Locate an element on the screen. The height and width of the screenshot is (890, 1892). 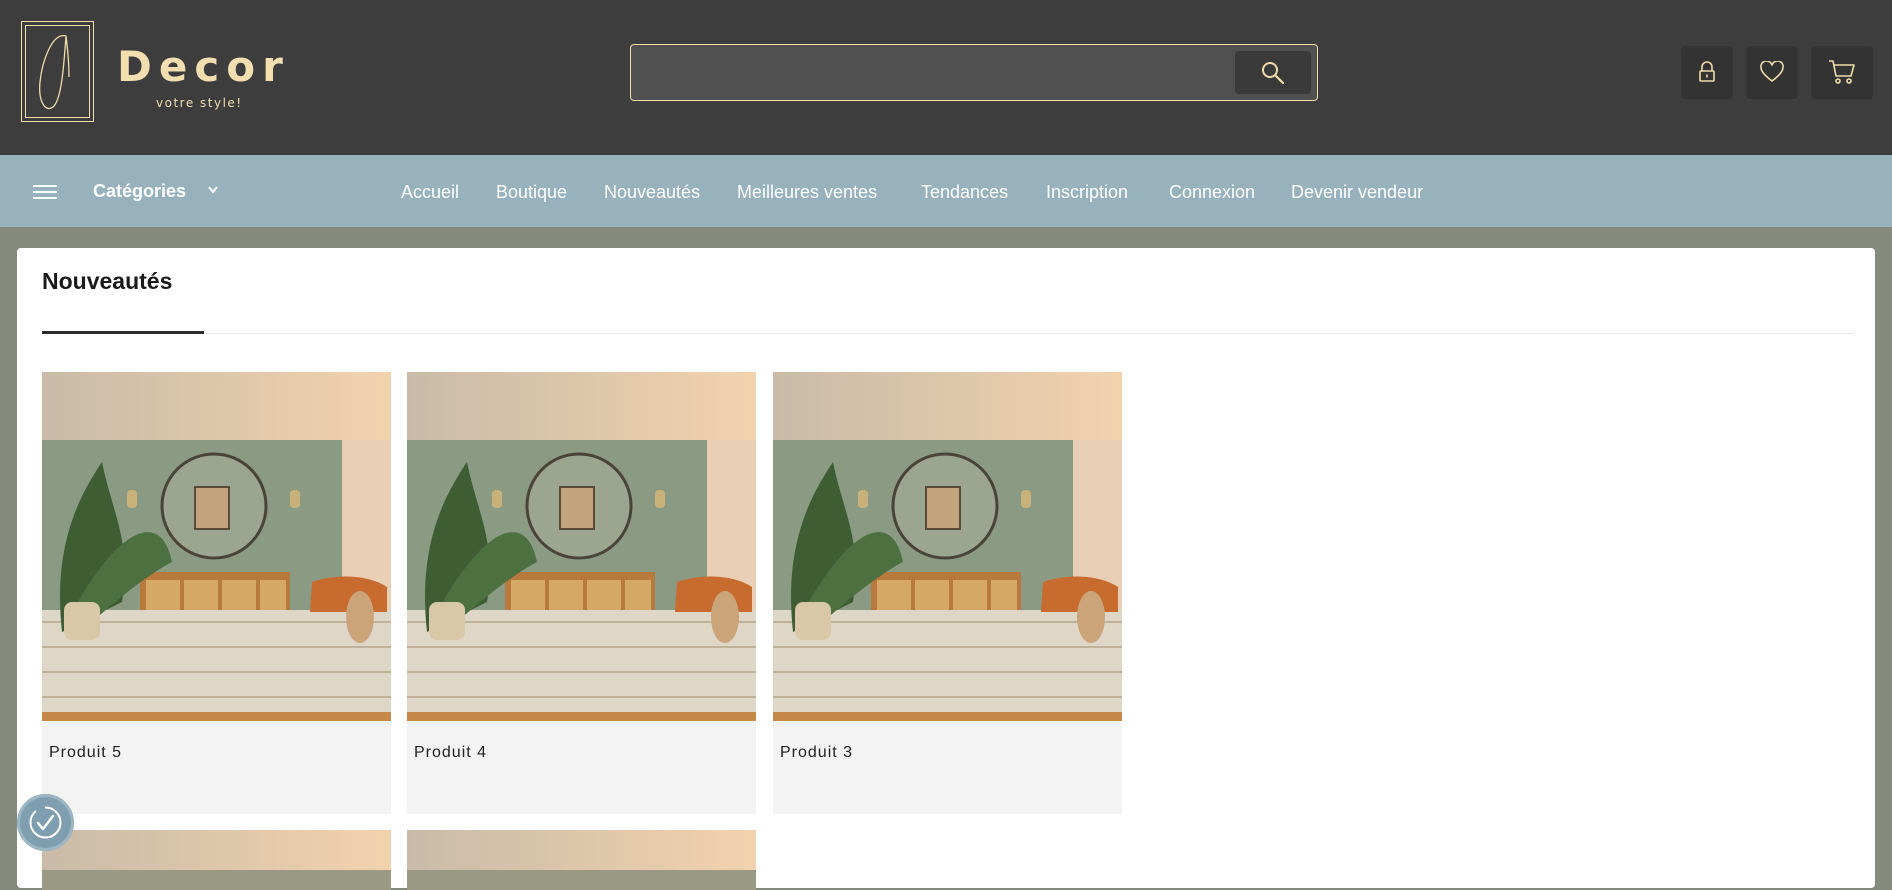
nav-link-connexion: Connexion is located at coordinates (1212, 192).